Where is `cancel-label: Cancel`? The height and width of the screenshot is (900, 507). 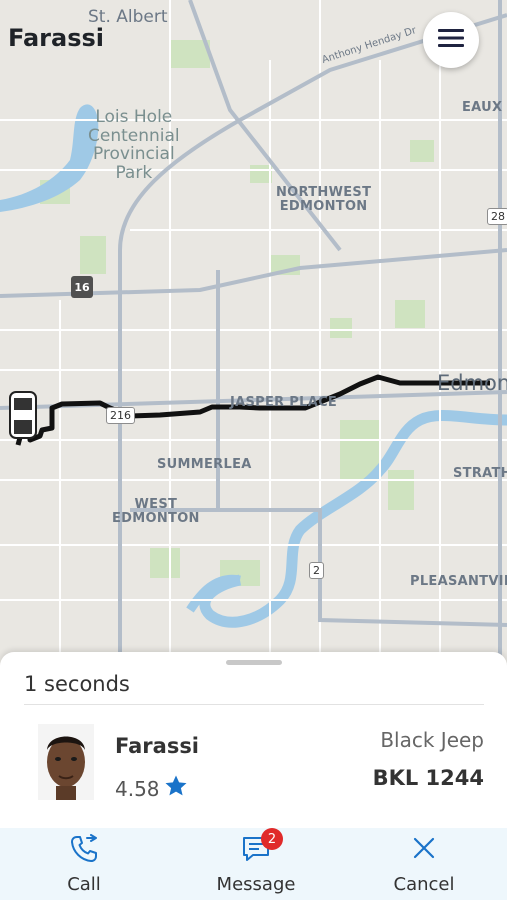
cancel-label: Cancel is located at coordinates (424, 884).